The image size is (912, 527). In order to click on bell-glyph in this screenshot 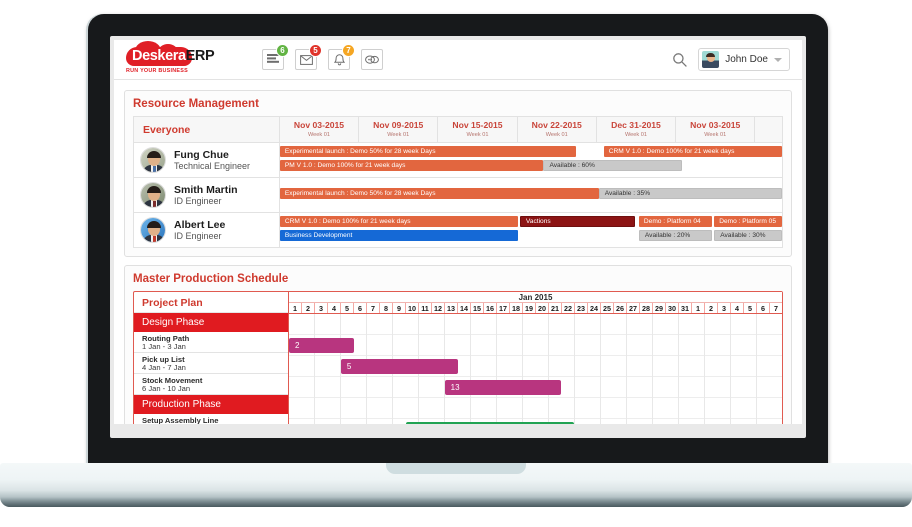, I will do `click(339, 59)`.